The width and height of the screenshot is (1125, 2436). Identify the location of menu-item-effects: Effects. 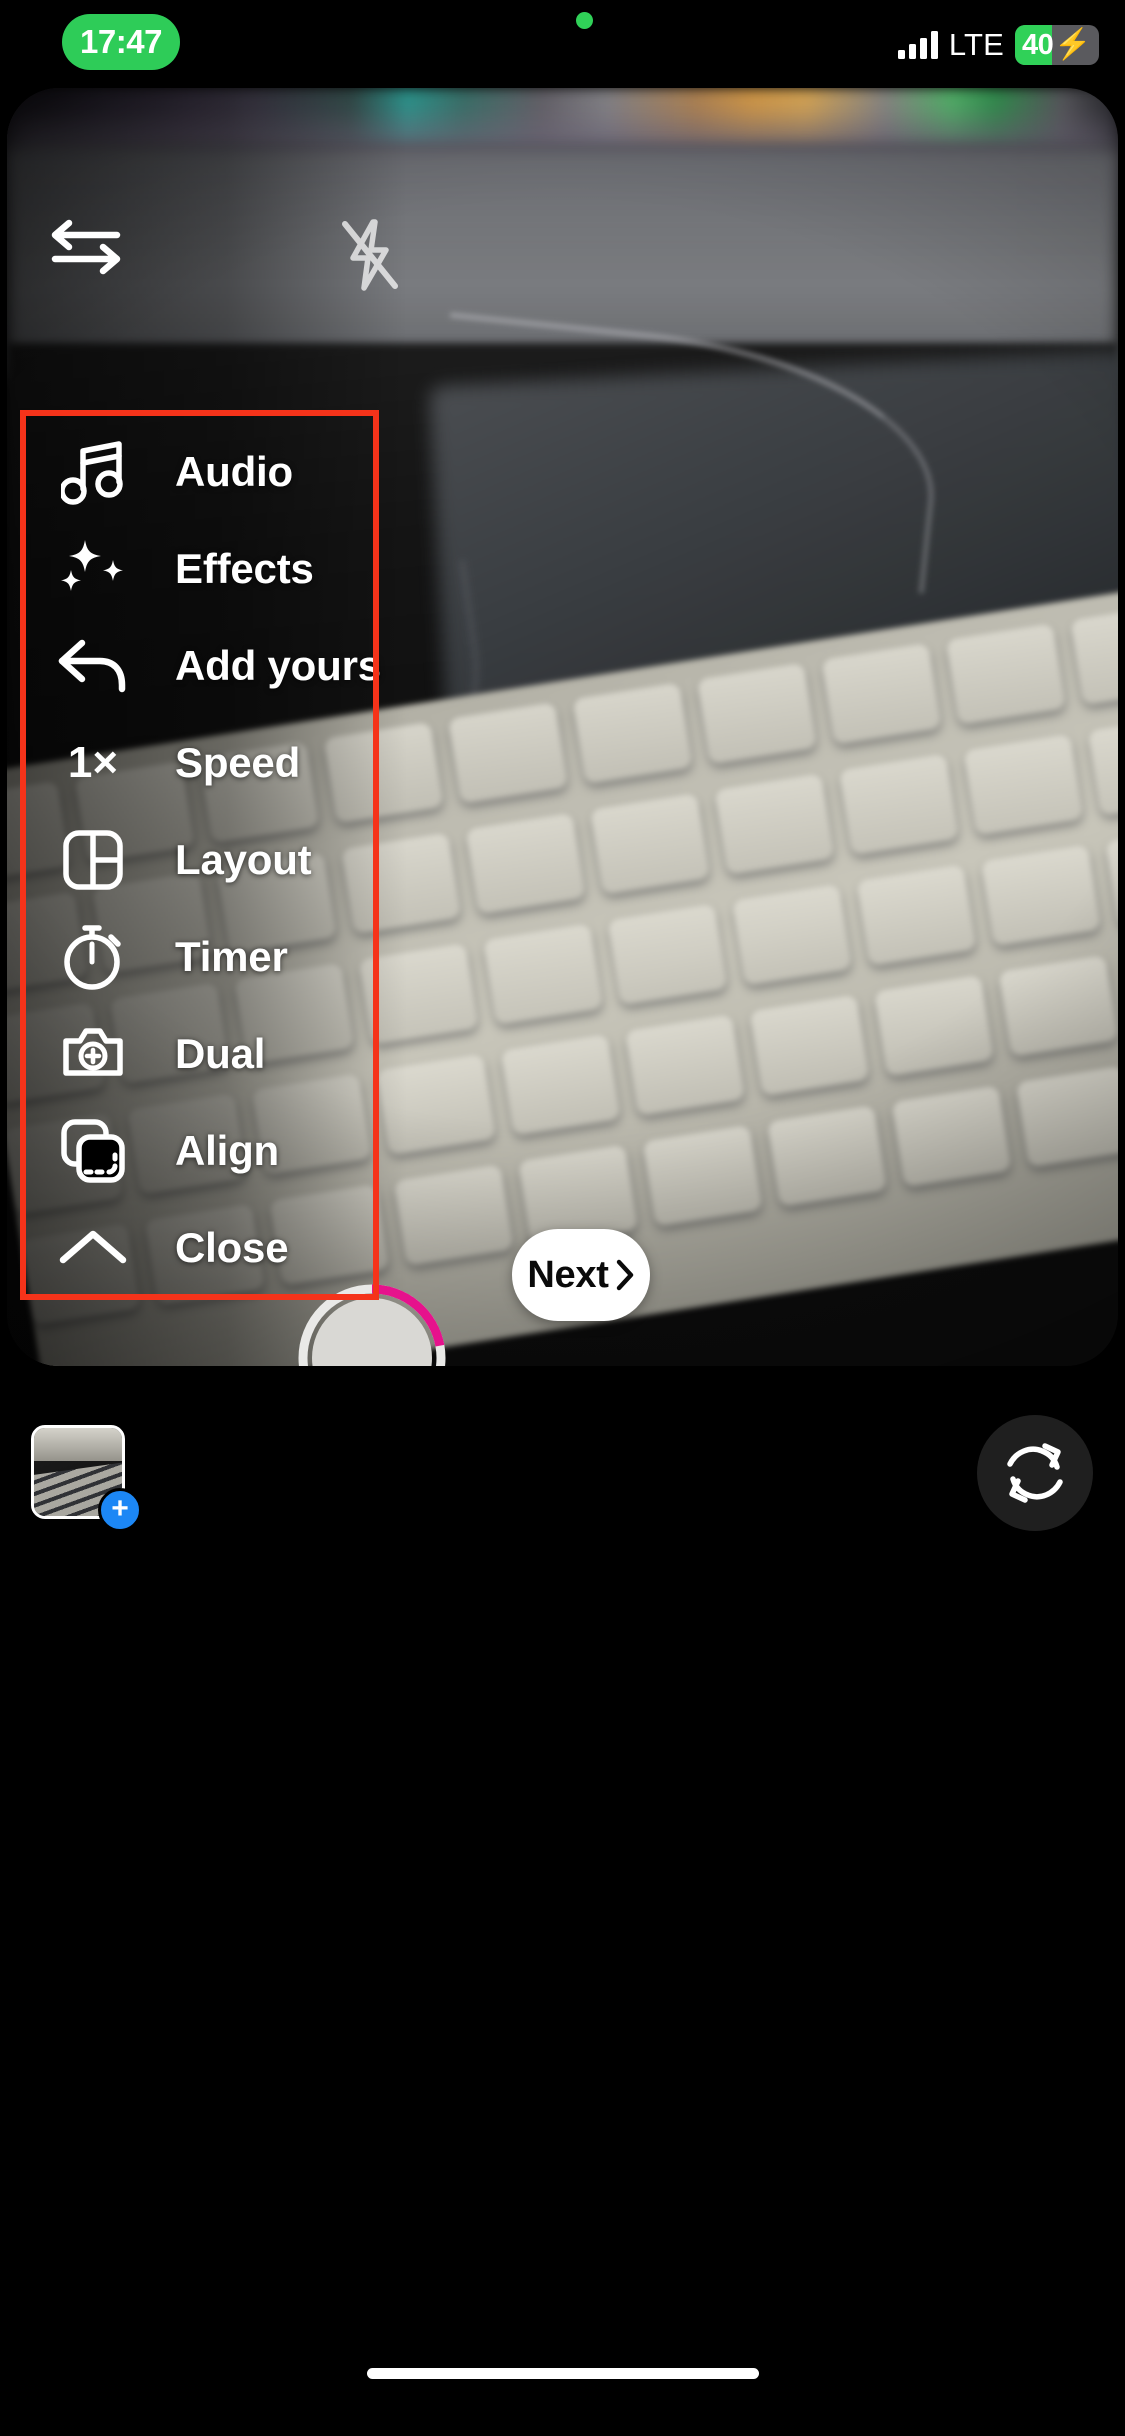
(207, 568).